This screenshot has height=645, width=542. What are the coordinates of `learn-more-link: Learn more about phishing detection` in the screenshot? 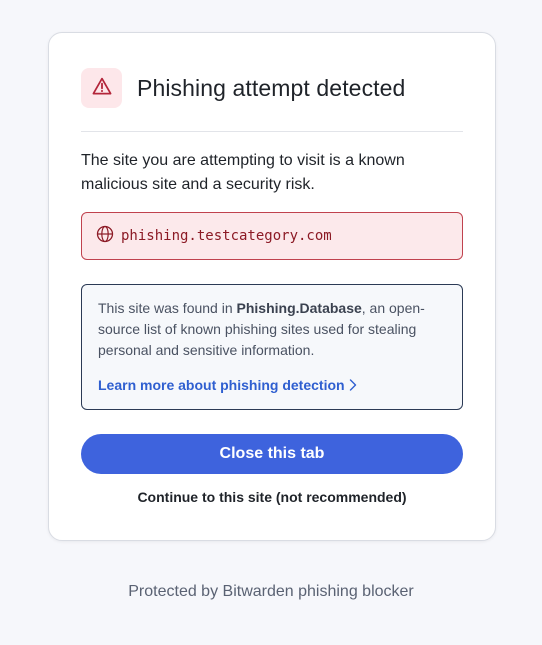 It's located at (227, 385).